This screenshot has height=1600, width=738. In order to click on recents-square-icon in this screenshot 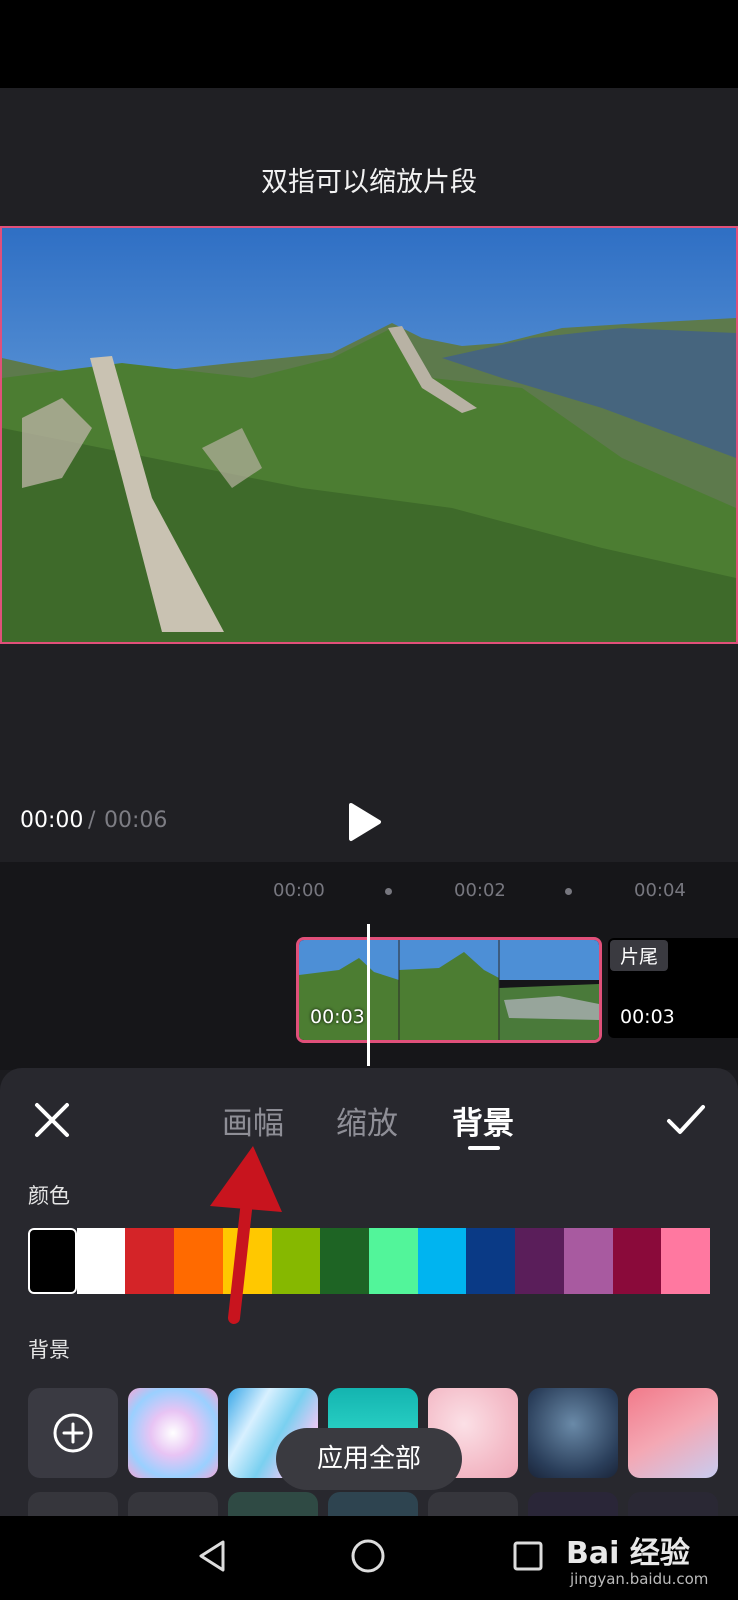, I will do `click(528, 1556)`.